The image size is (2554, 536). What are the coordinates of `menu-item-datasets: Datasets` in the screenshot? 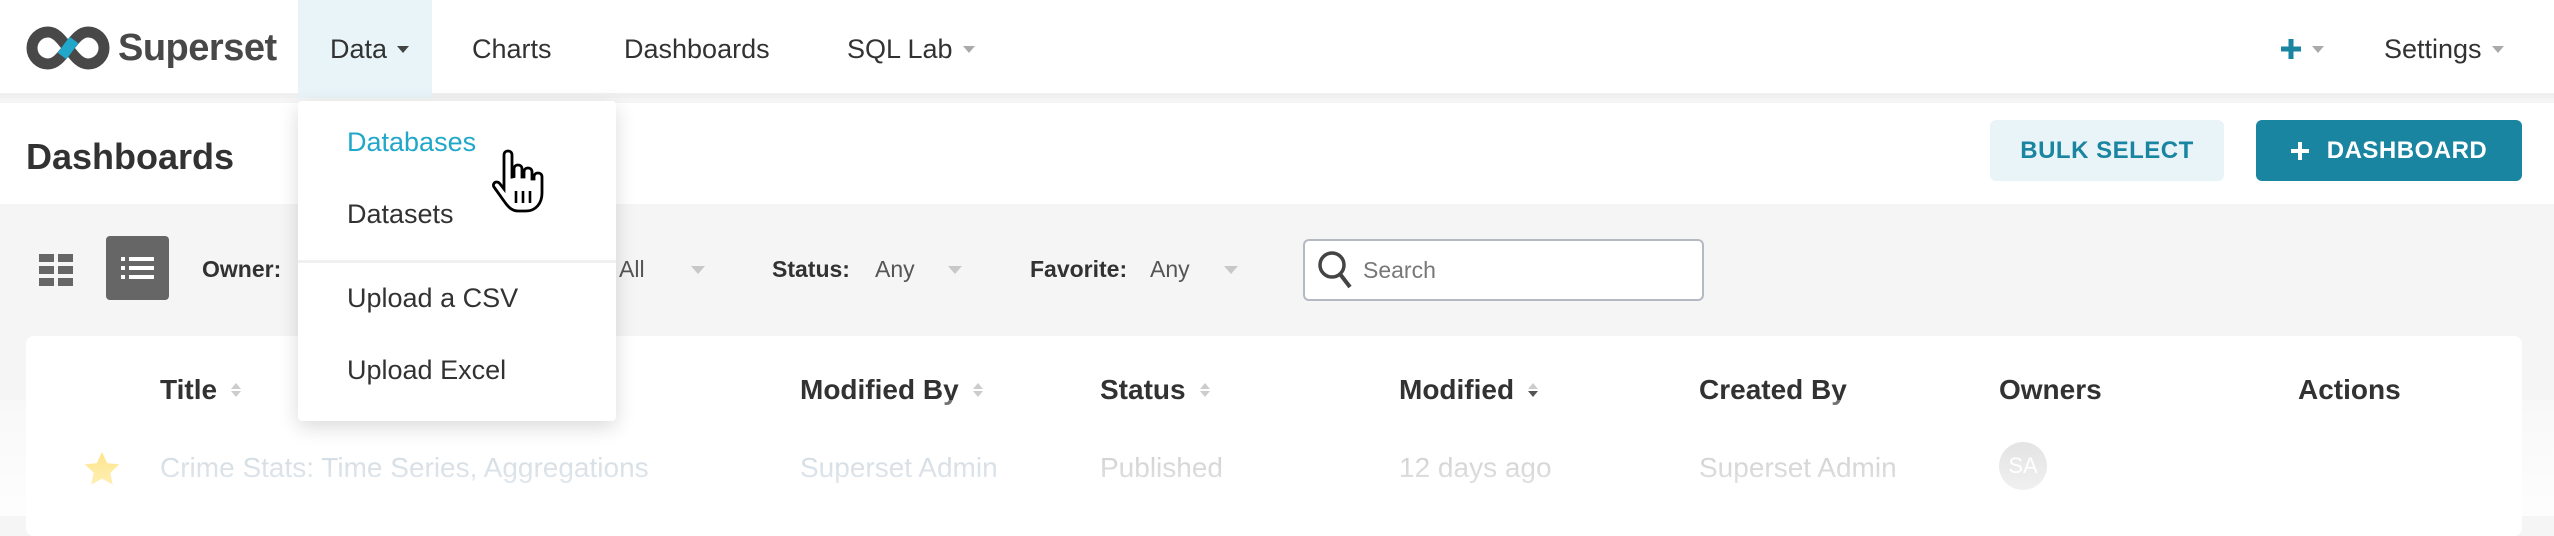 It's located at (400, 214).